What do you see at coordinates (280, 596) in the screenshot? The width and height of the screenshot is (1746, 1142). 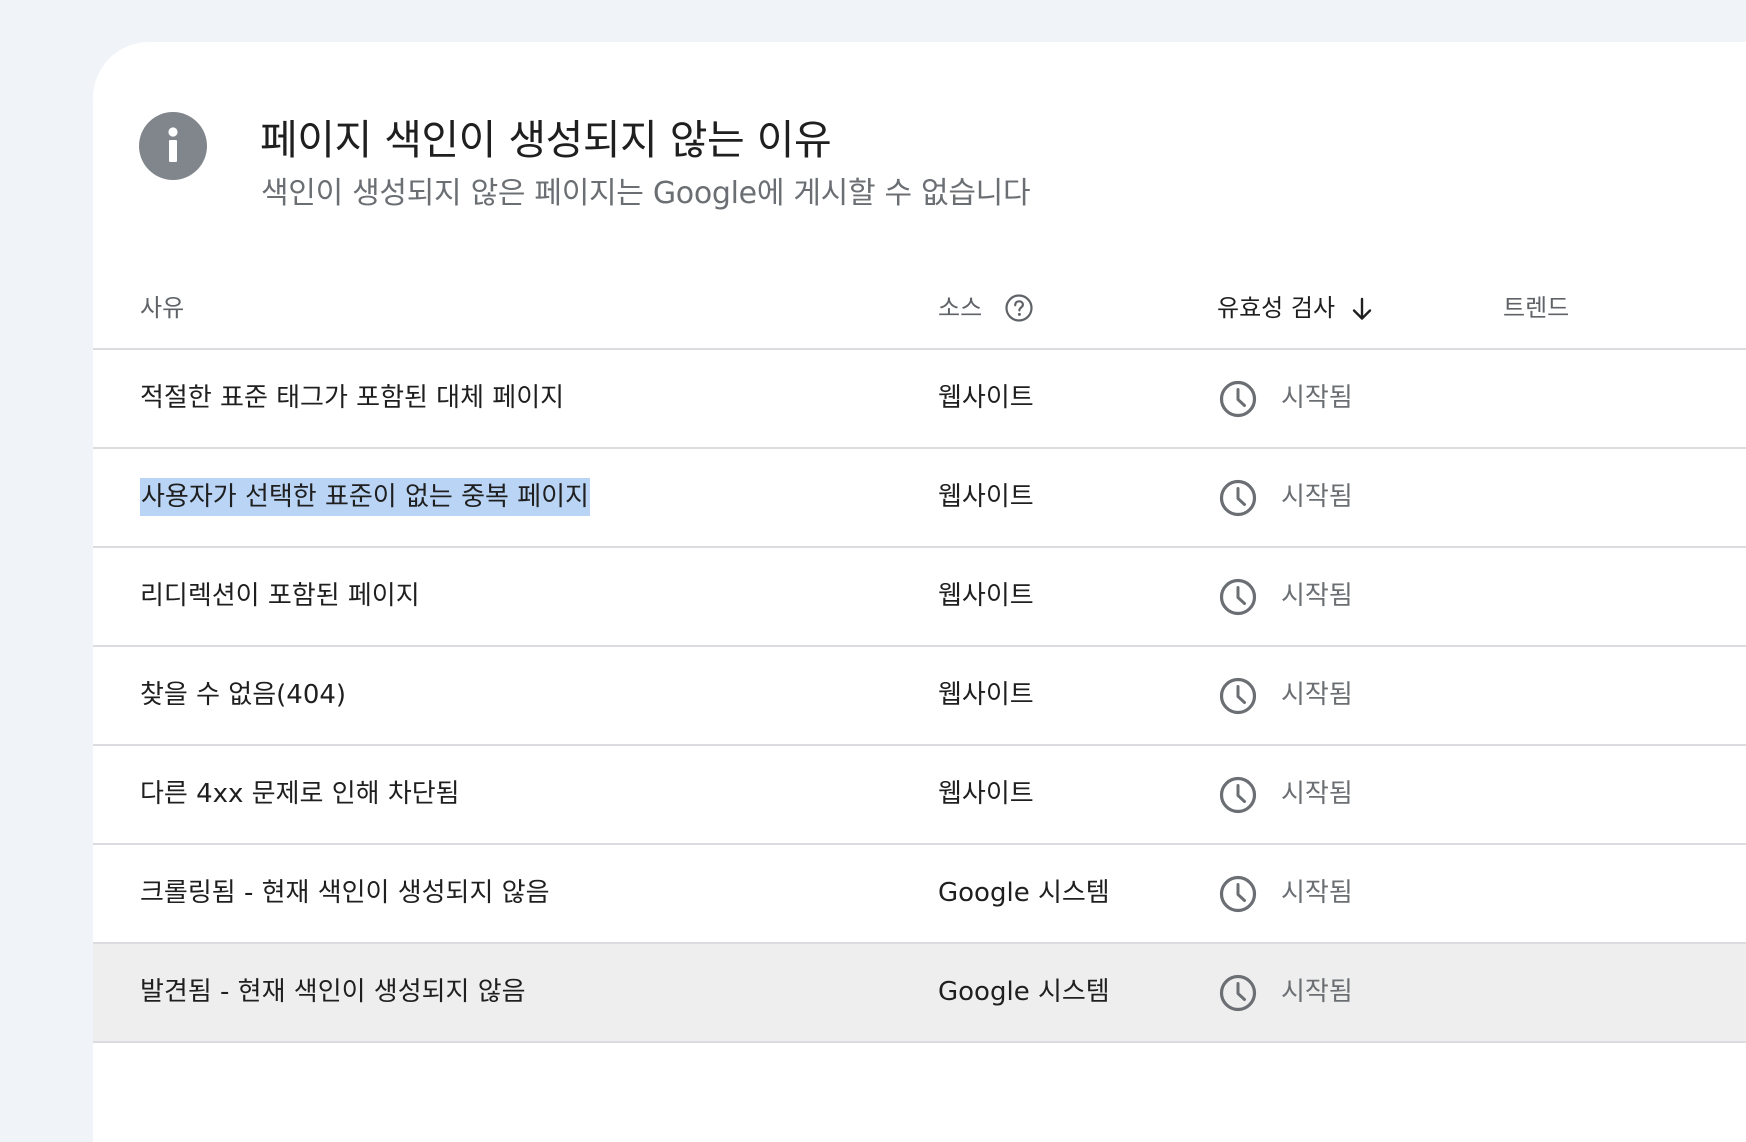 I see `row-reason: 리디렉션이 포함된 페이지` at bounding box center [280, 596].